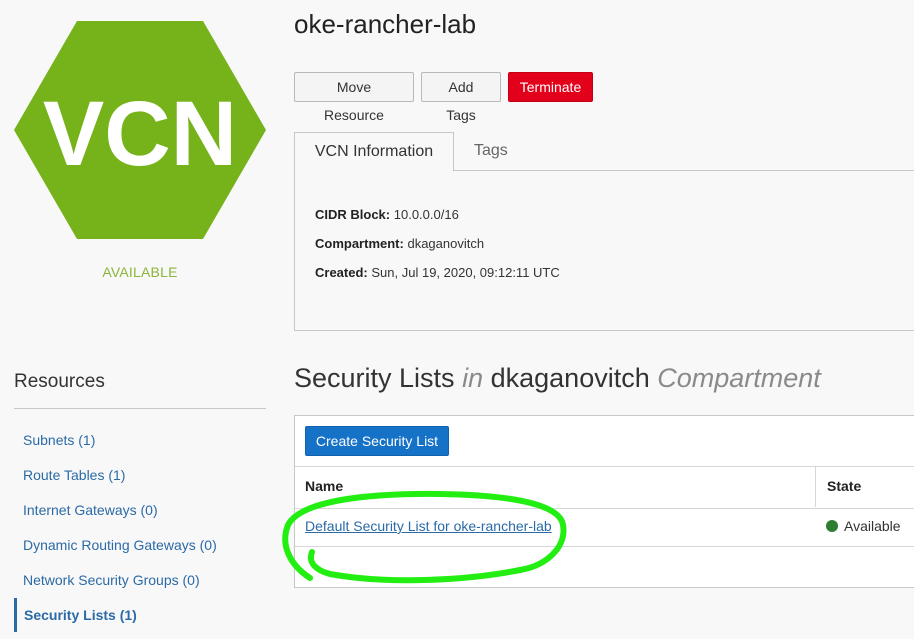 The image size is (914, 639). What do you see at coordinates (446, 243) in the screenshot?
I see `compartment-value: dkaganovitch` at bounding box center [446, 243].